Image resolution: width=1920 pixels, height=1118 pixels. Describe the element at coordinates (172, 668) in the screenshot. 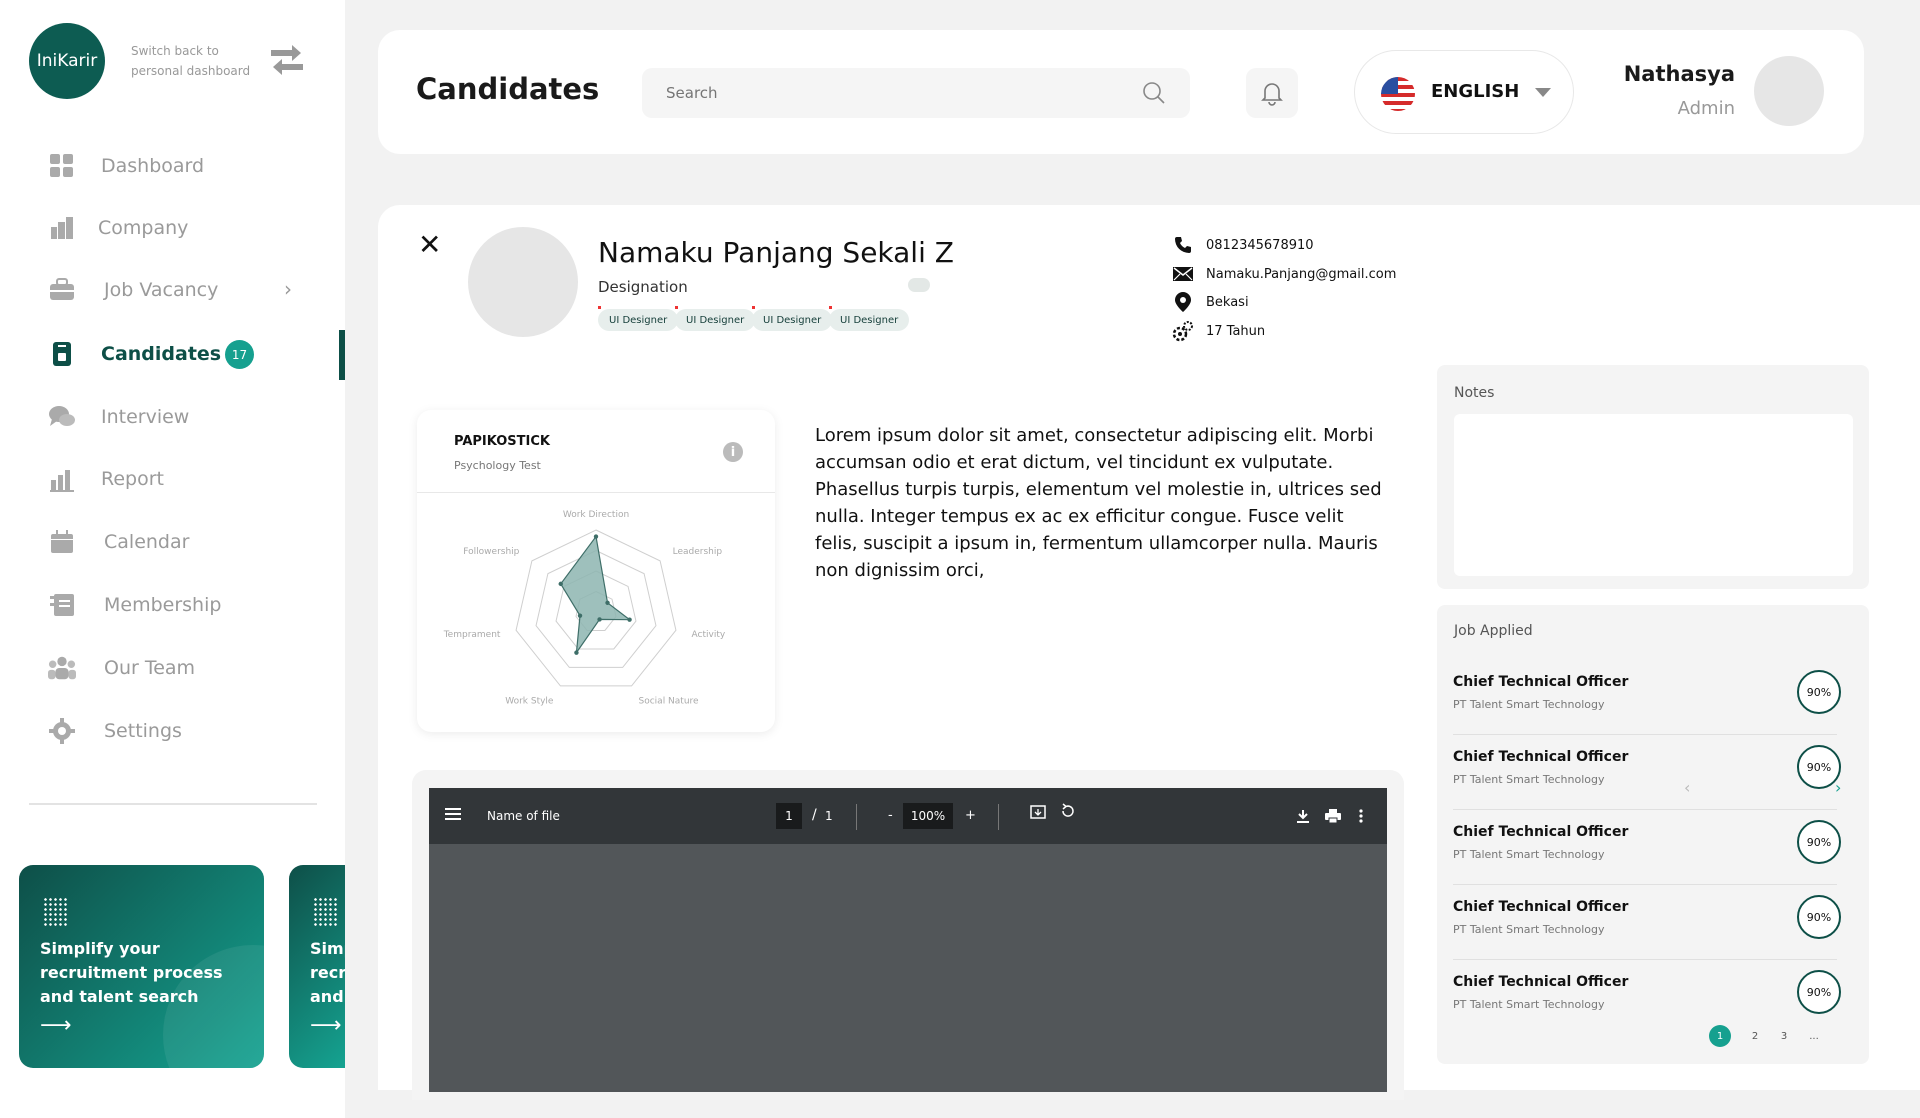

I see `sidebar-item-our-team: Our Team` at that location.